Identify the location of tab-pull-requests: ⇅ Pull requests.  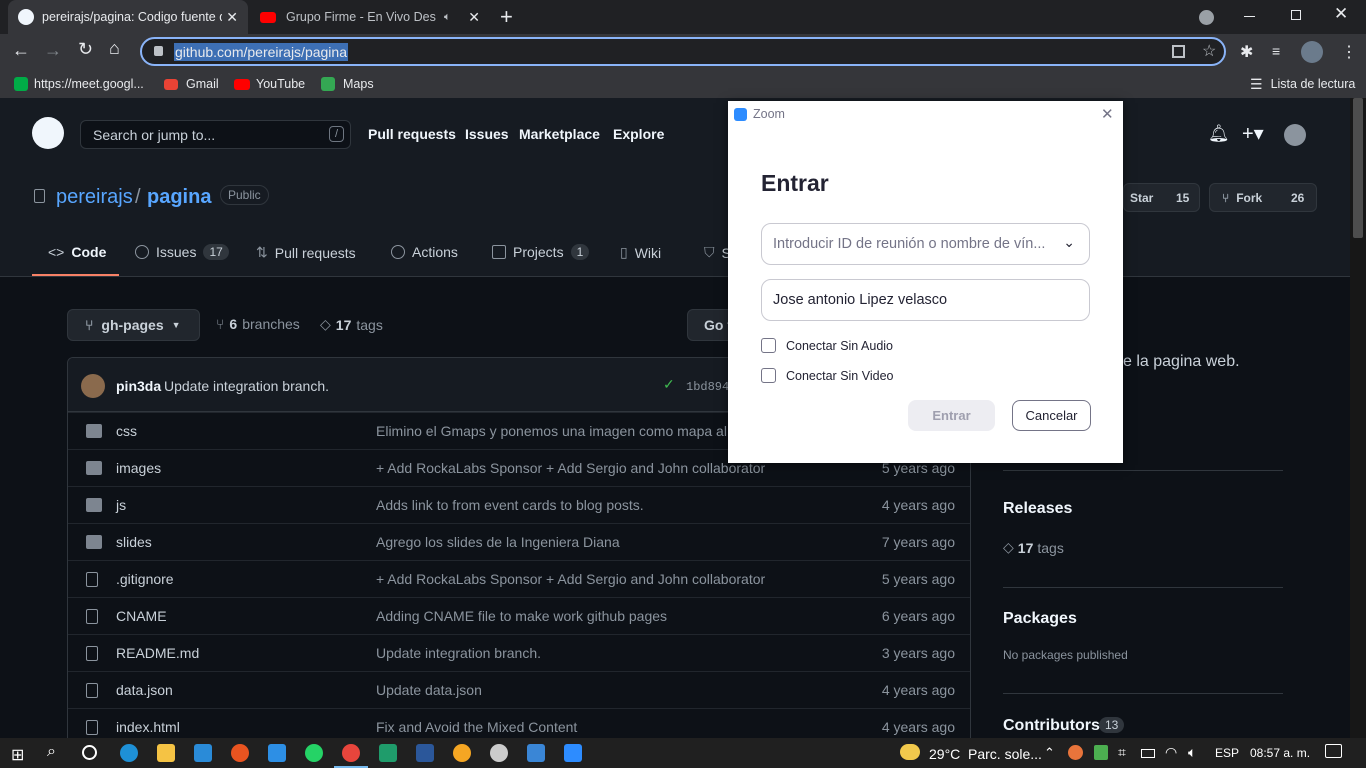
(306, 252).